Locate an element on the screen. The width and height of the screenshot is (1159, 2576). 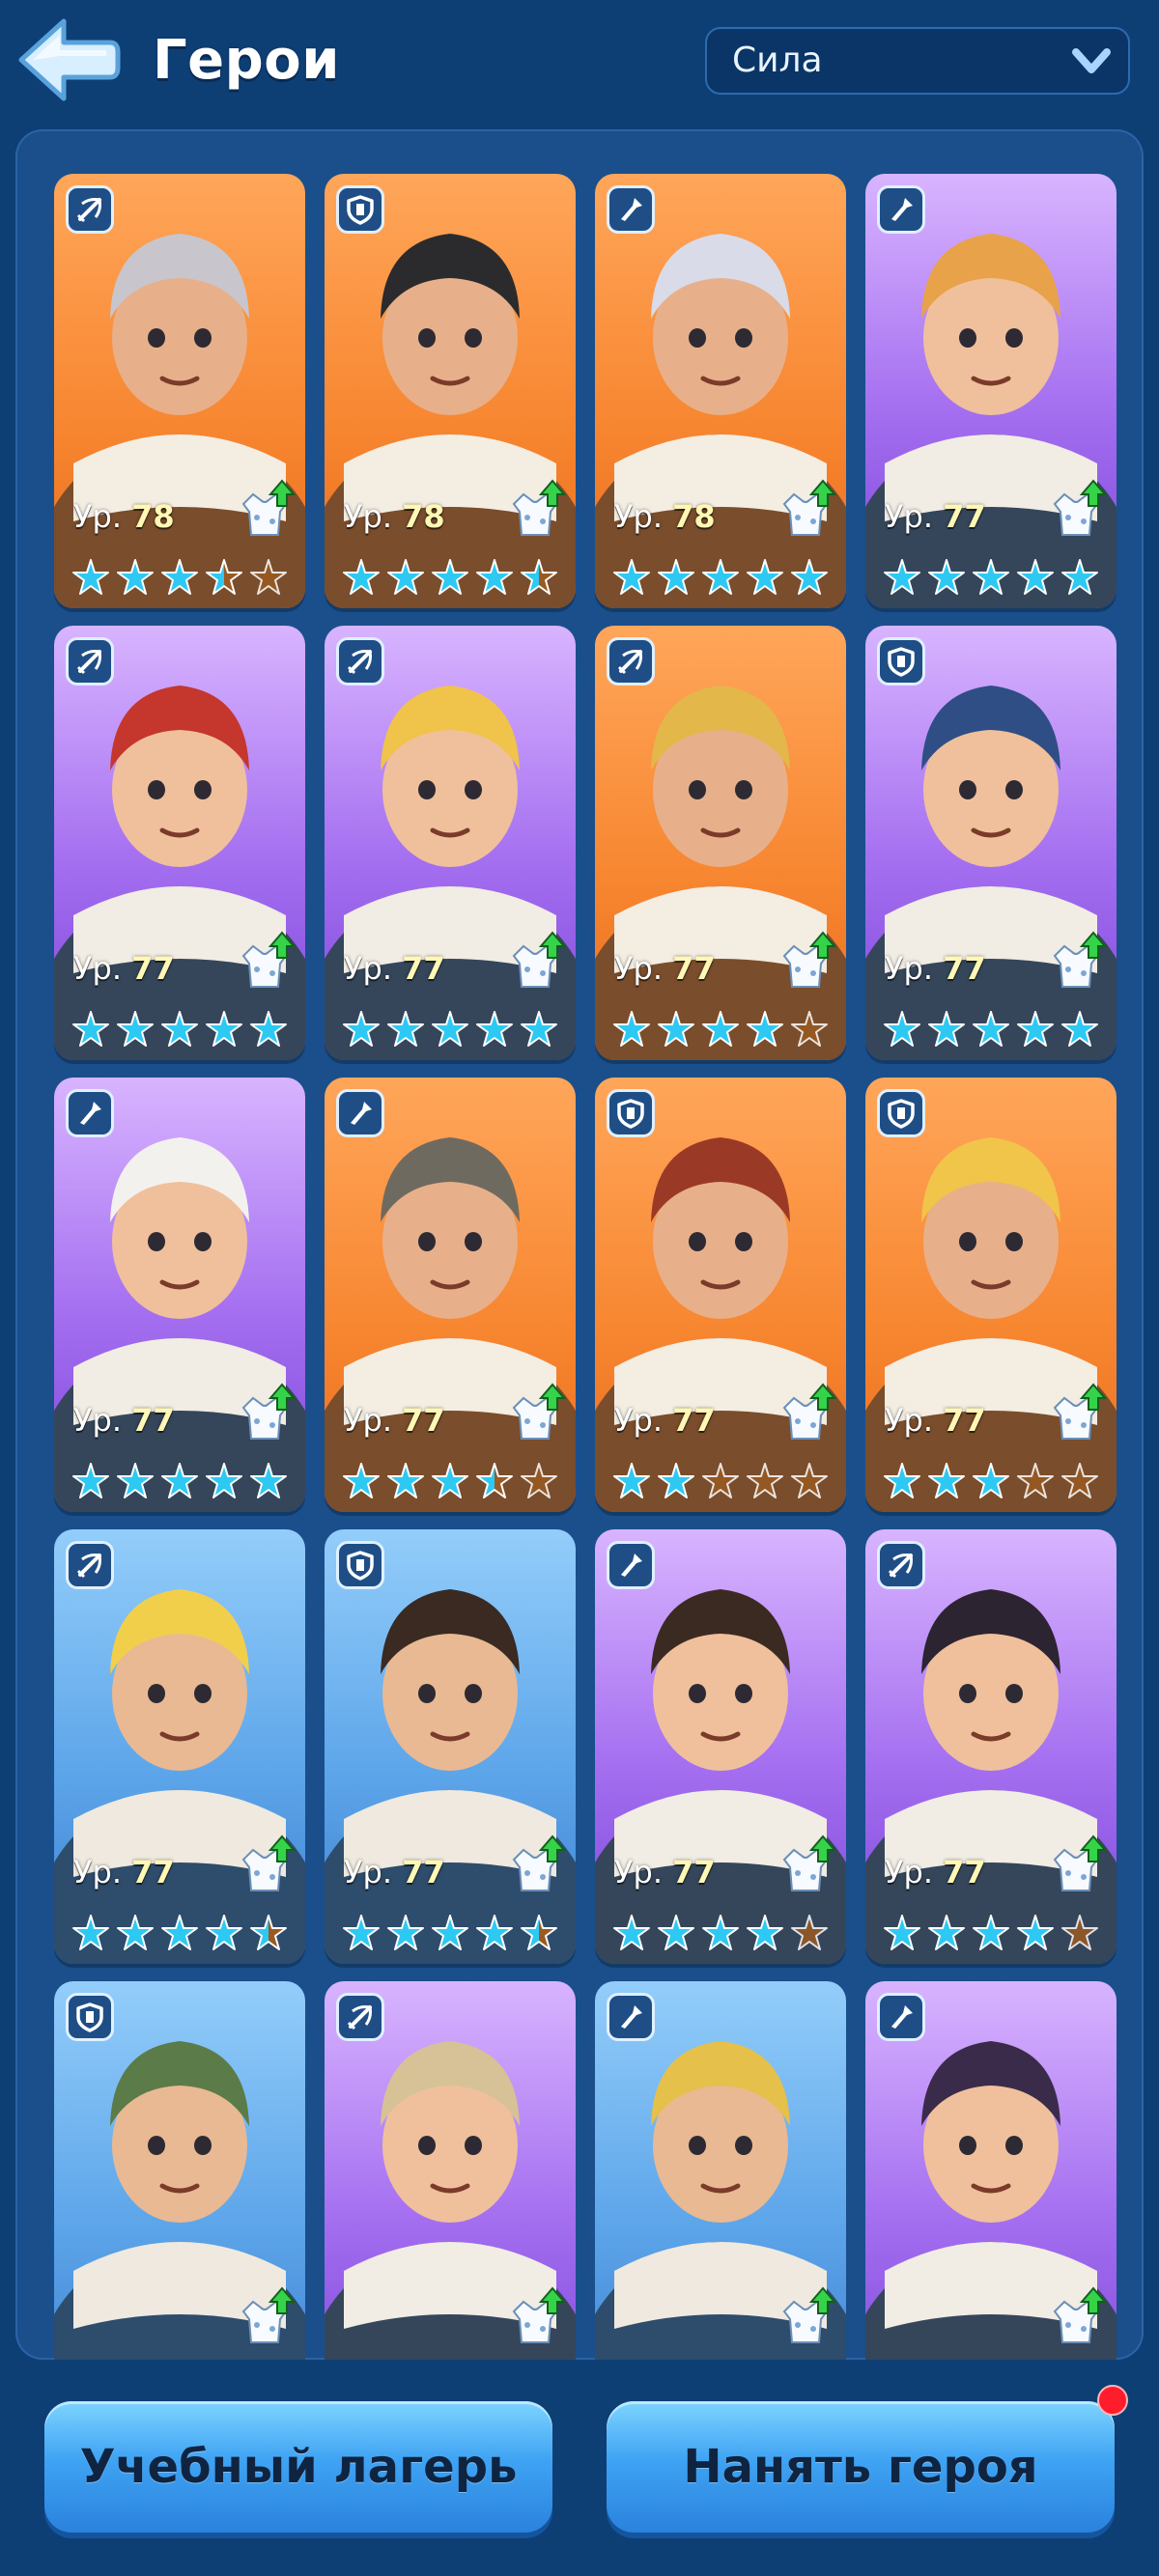
back-button is located at coordinates (68, 60).